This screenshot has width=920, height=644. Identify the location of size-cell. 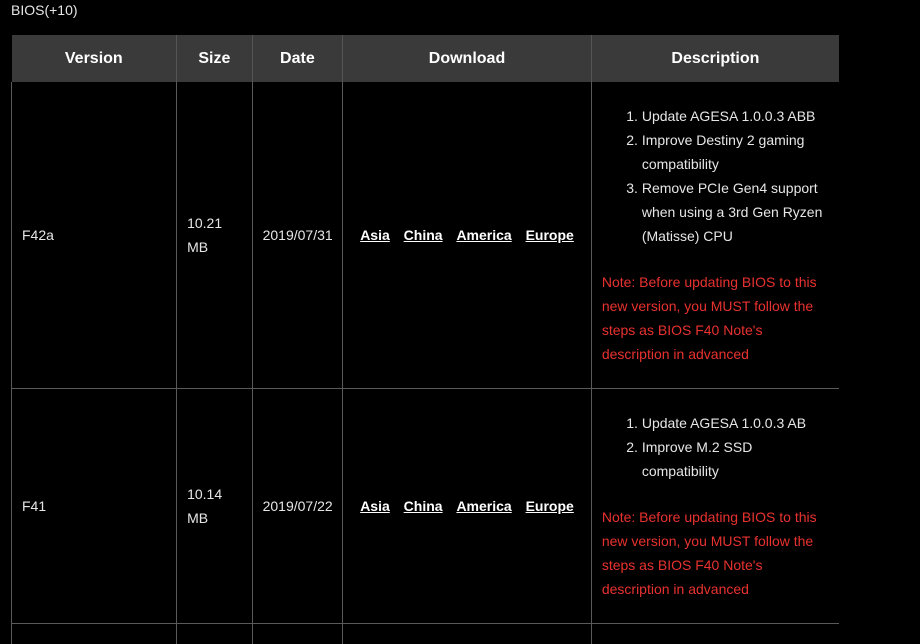
(215, 634).